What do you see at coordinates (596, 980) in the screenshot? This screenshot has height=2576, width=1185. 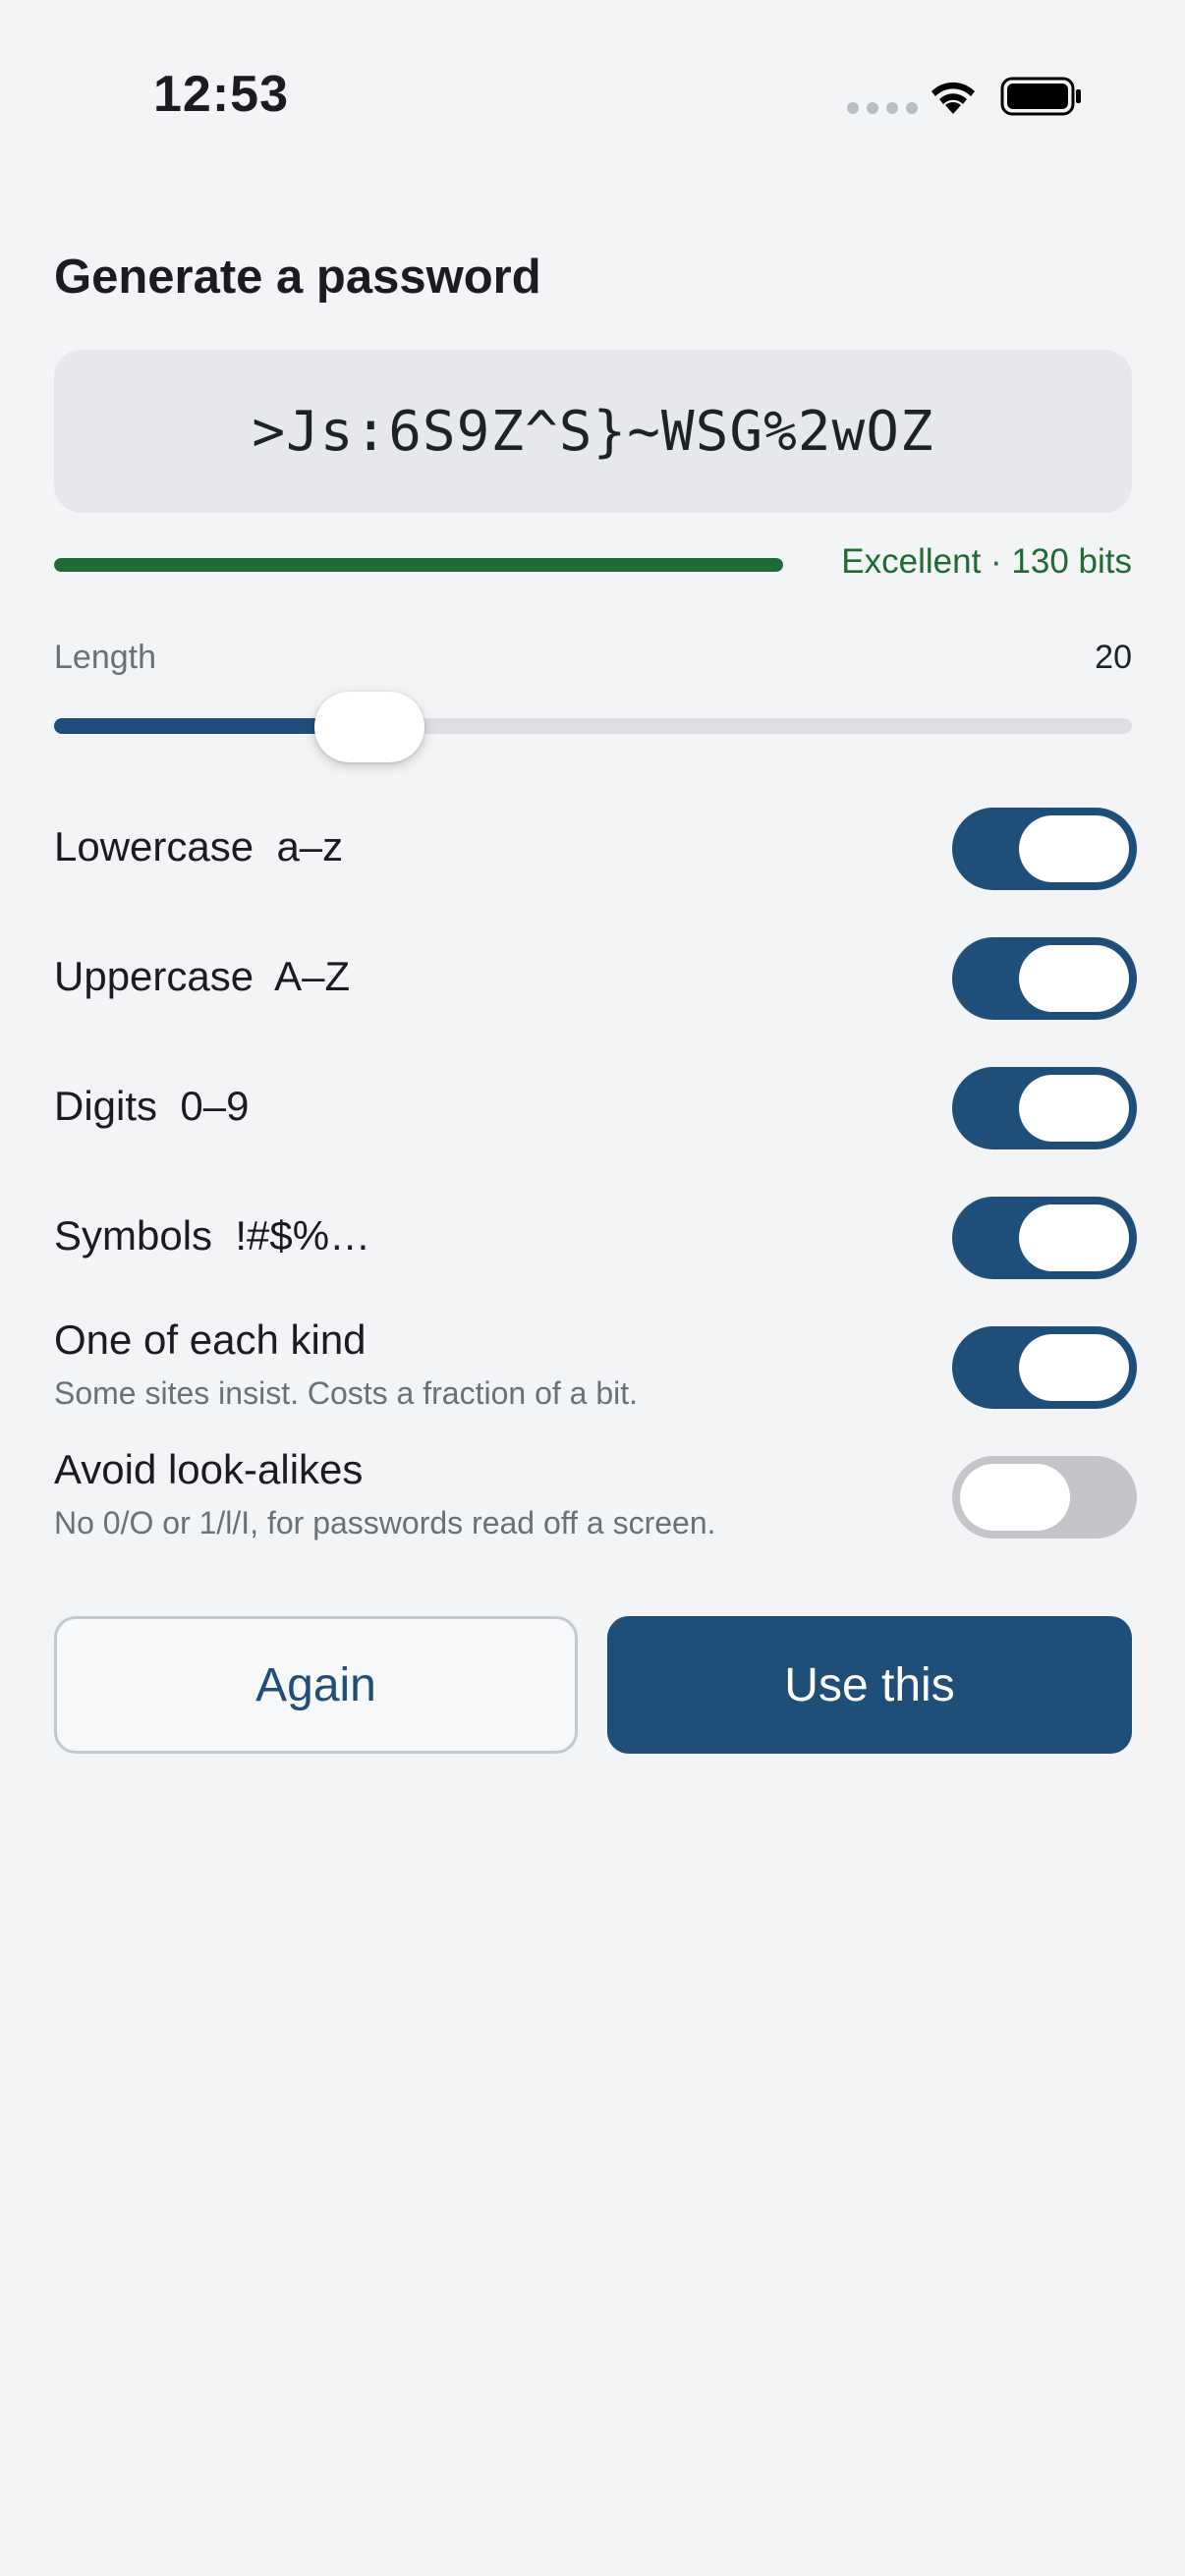 I see `option-row-uppercase: Uppercase A–Z` at bounding box center [596, 980].